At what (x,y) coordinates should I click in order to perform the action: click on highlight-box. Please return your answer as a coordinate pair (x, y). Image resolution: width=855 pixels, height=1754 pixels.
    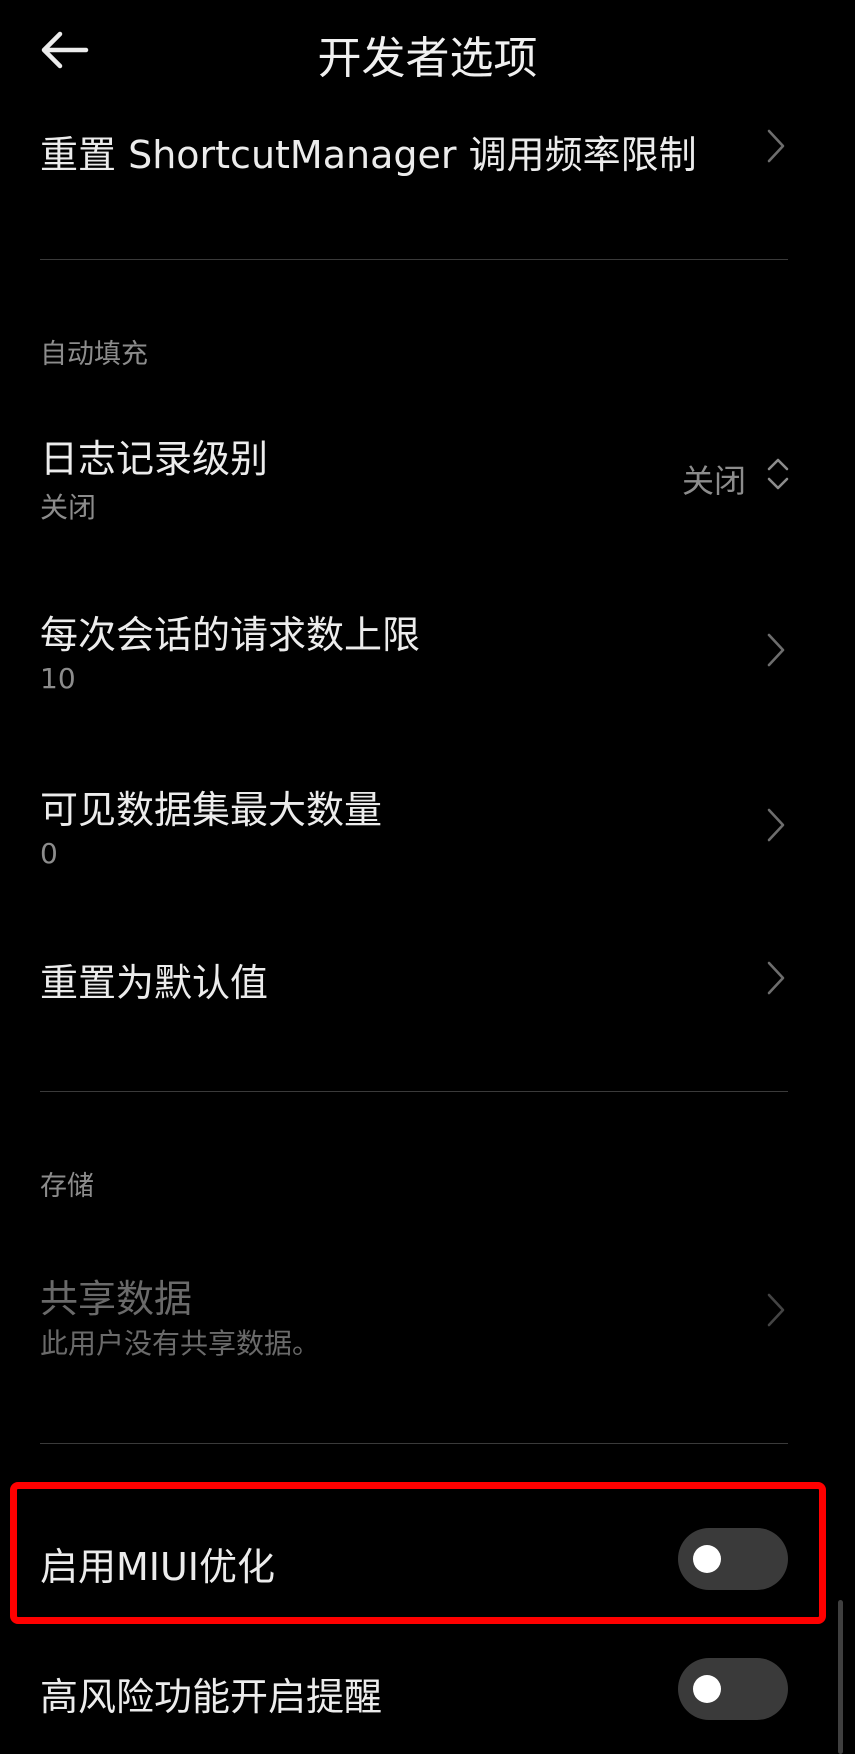
    Looking at the image, I should click on (418, 1553).